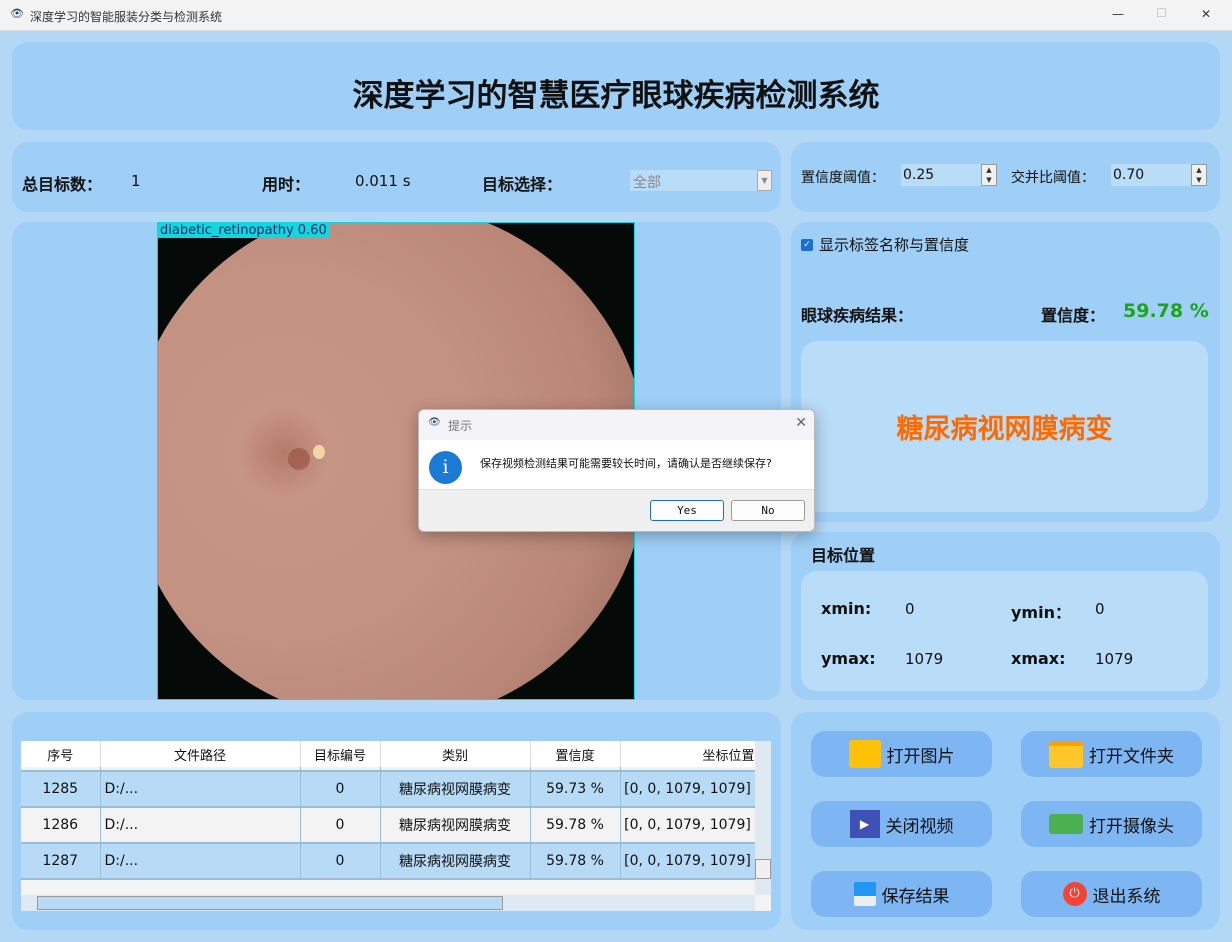  I want to click on button-label: 打开文件夹, so click(1131, 756).